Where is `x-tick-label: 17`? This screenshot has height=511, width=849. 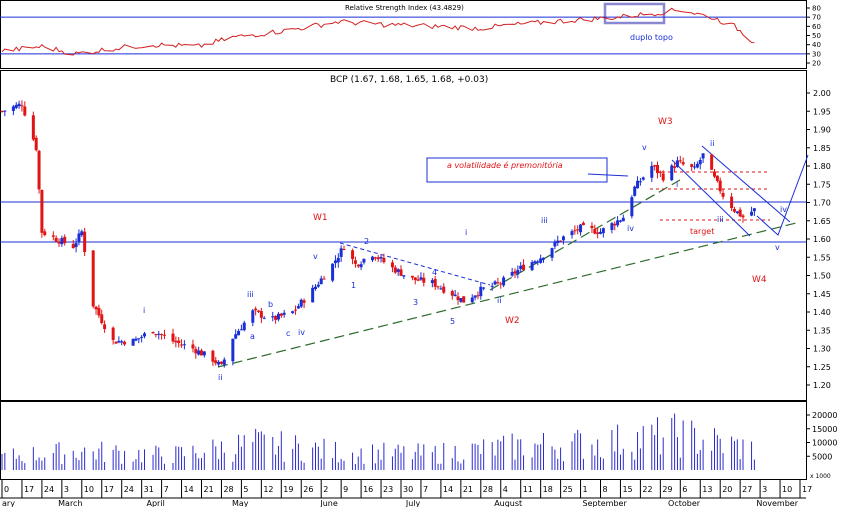
x-tick-label: 17 is located at coordinates (29, 489).